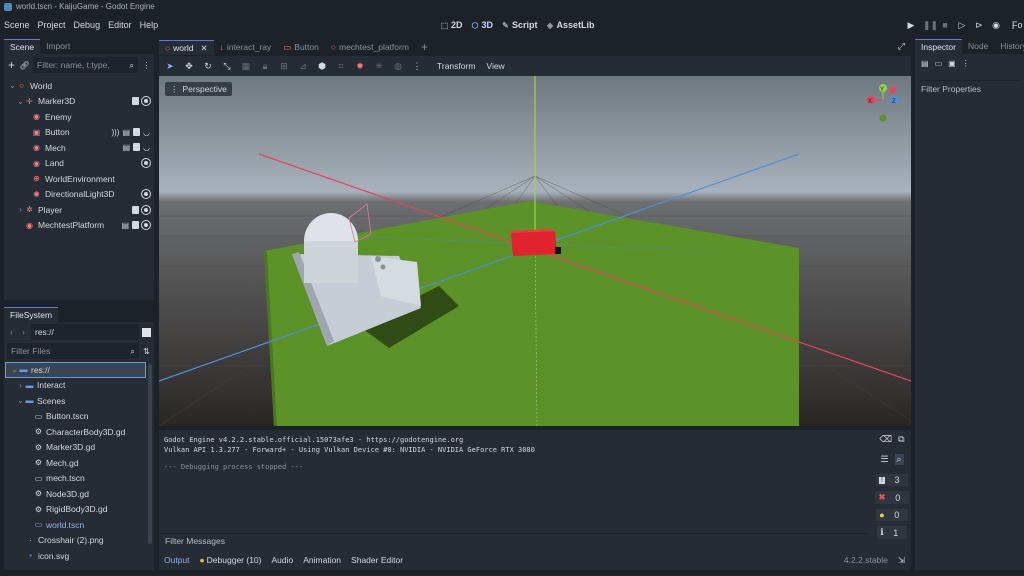  What do you see at coordinates (149, 25) in the screenshot?
I see `menu-help: Help` at bounding box center [149, 25].